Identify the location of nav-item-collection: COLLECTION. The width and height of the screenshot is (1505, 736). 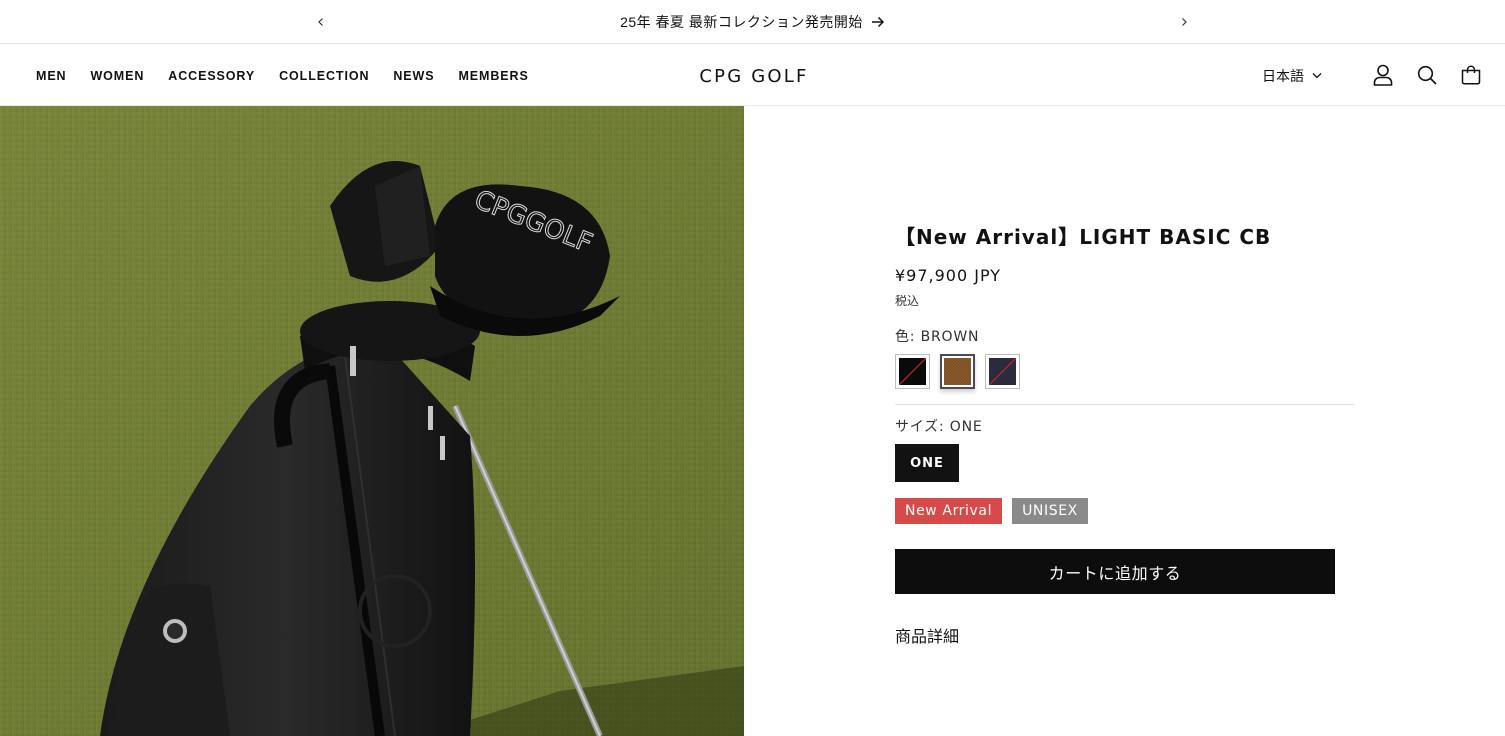
(324, 76).